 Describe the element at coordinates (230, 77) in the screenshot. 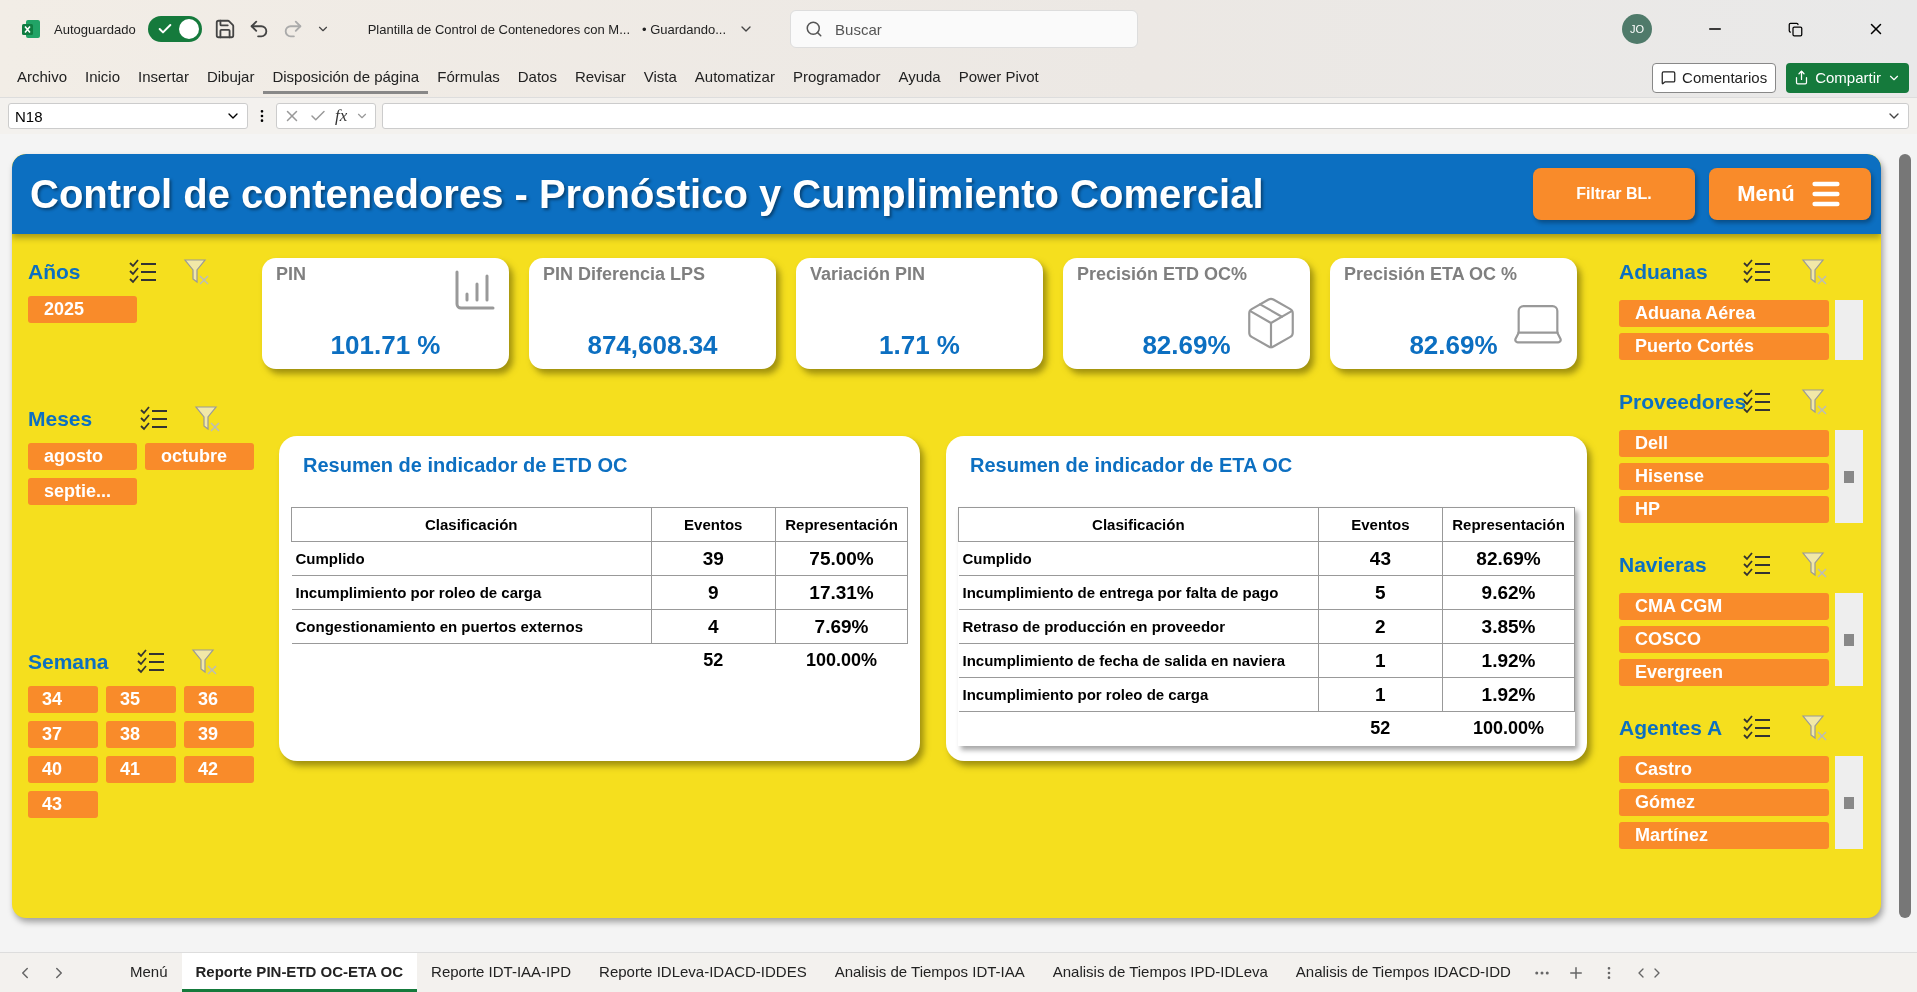

I see `ribbon-tab: Dibujar` at that location.